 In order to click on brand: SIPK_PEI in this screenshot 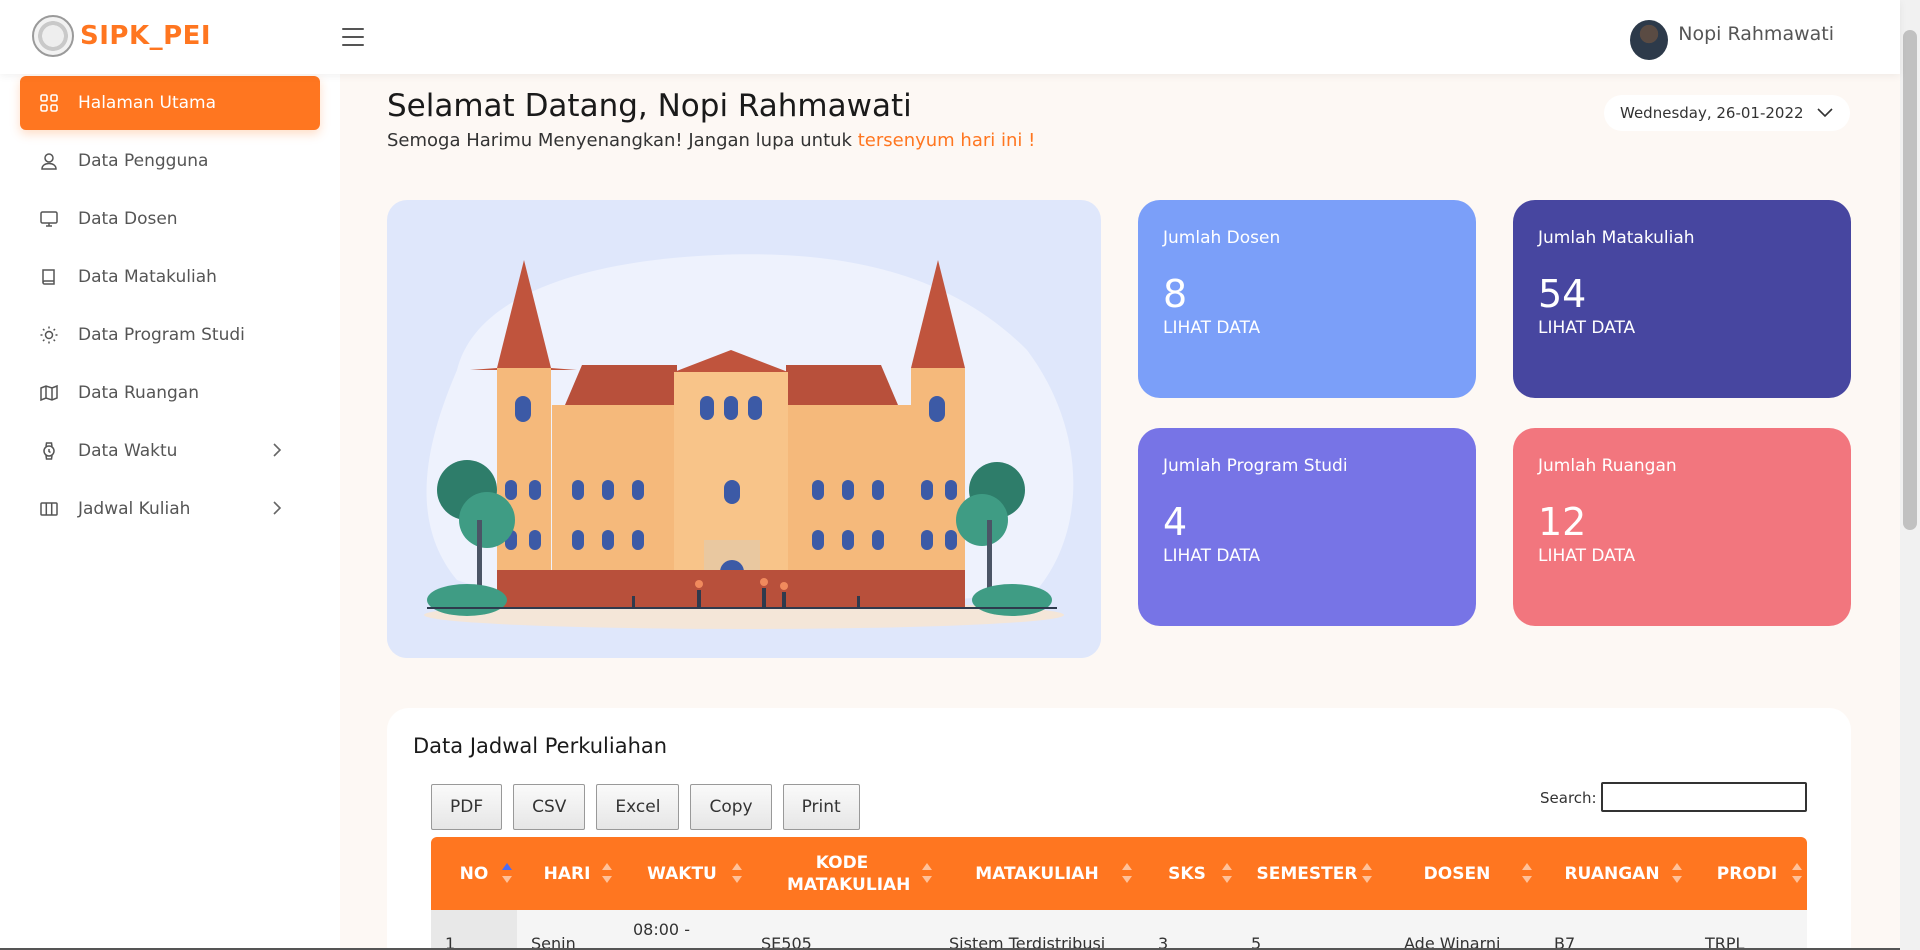, I will do `click(121, 36)`.